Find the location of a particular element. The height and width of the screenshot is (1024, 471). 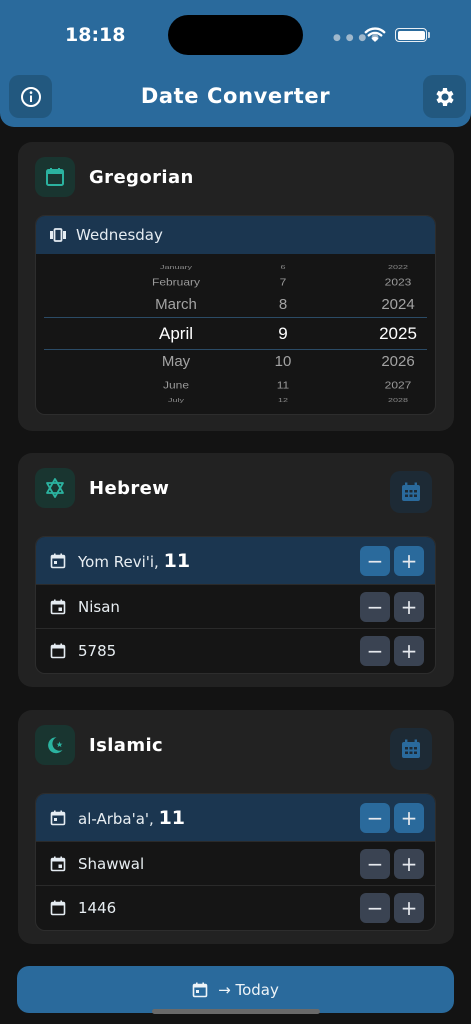

wheel-item: April is located at coordinates (176, 334).